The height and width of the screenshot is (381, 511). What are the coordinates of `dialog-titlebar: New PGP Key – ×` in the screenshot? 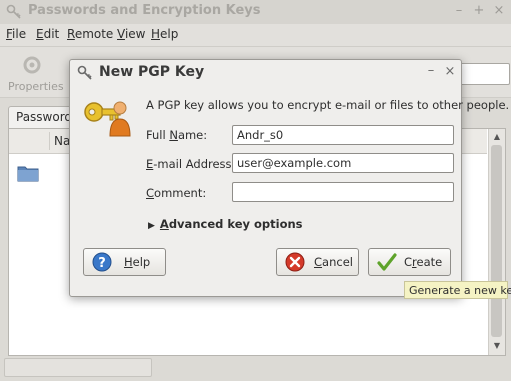 It's located at (265, 73).